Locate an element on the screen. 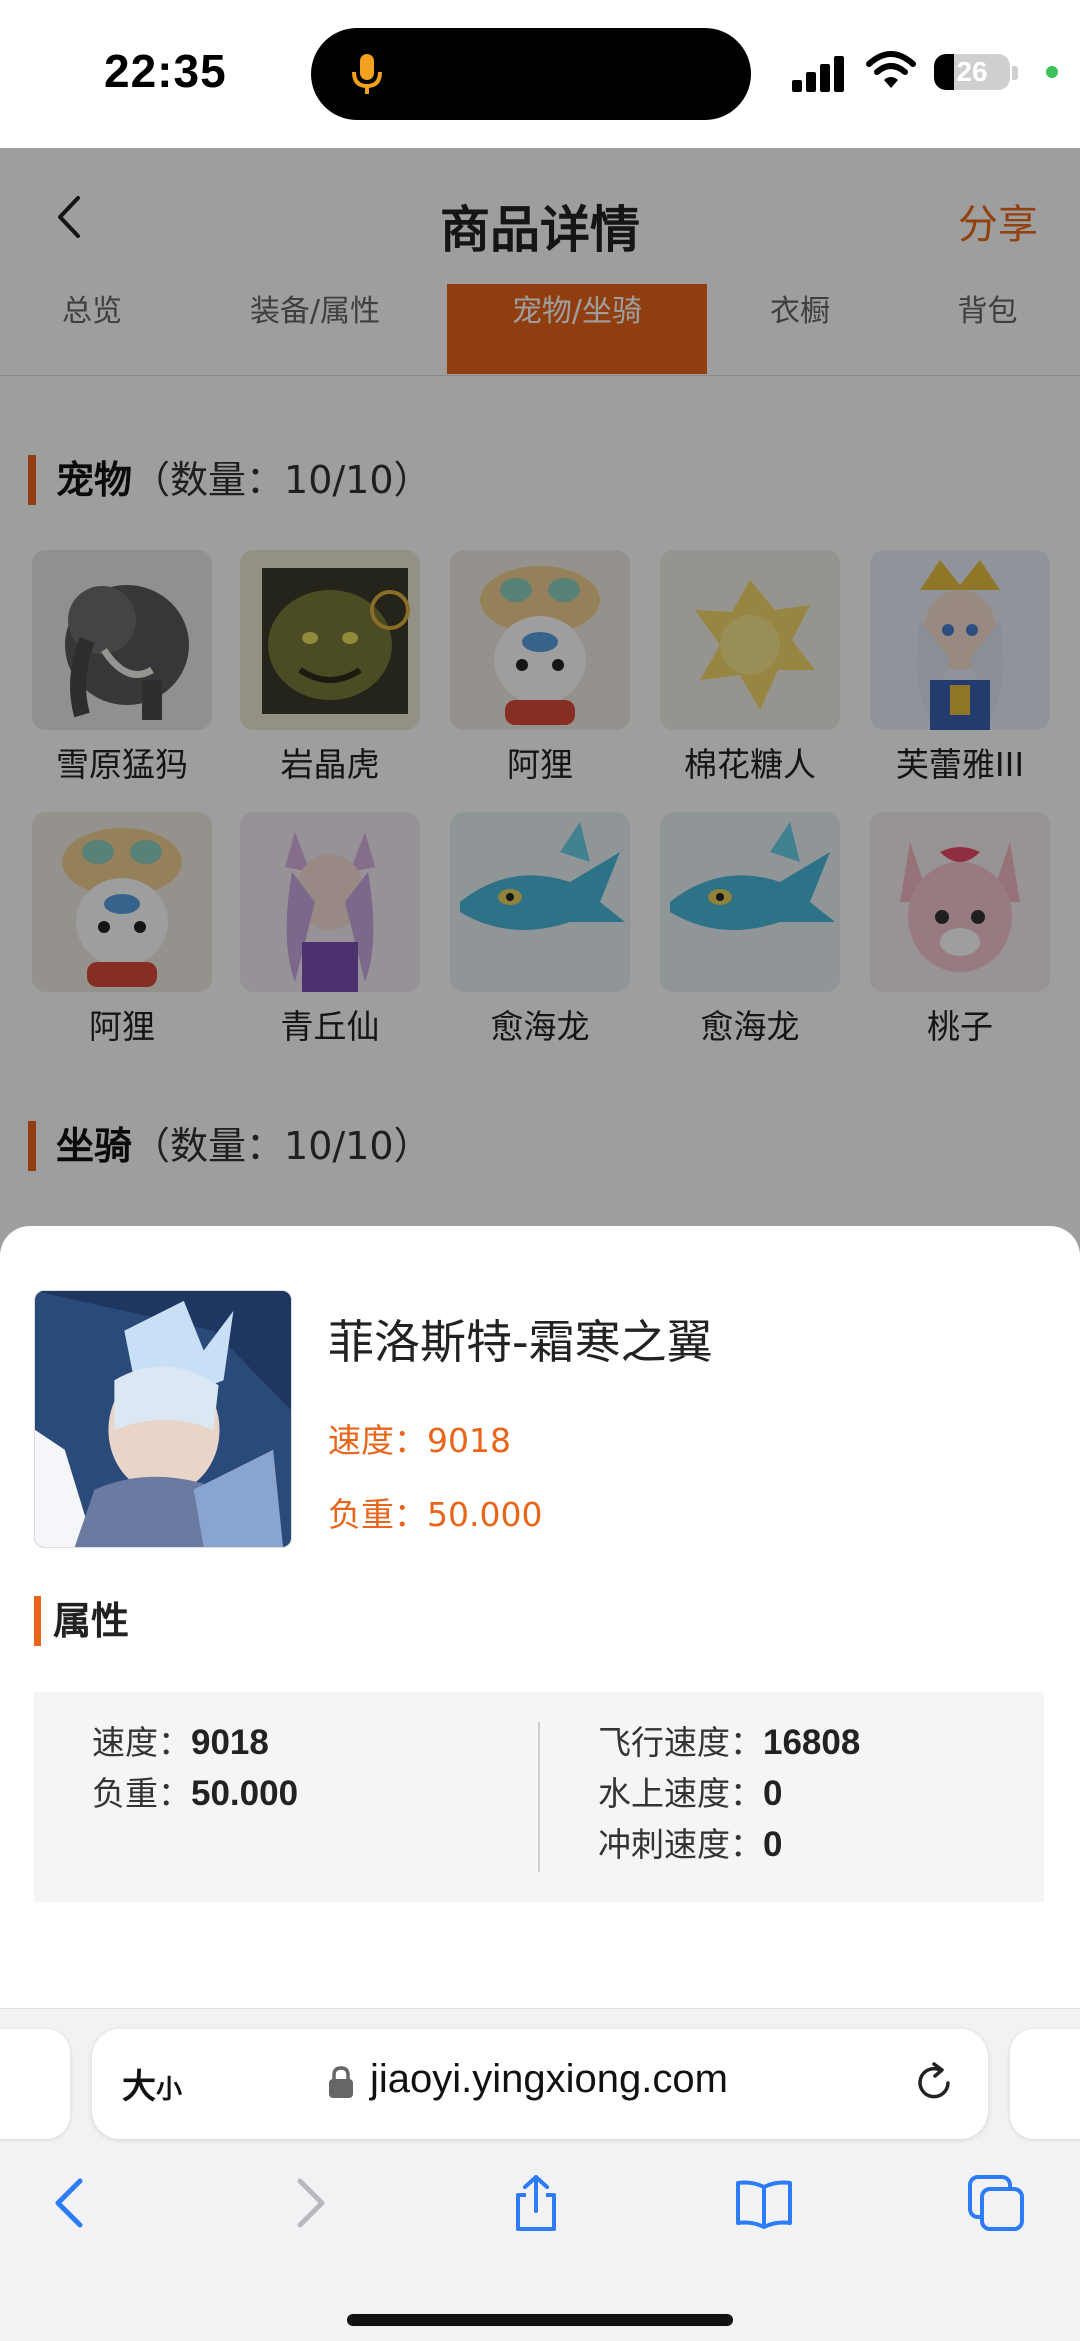 This screenshot has width=1080, height=2341. attribute-label: 水上速度： is located at coordinates (680, 1793).